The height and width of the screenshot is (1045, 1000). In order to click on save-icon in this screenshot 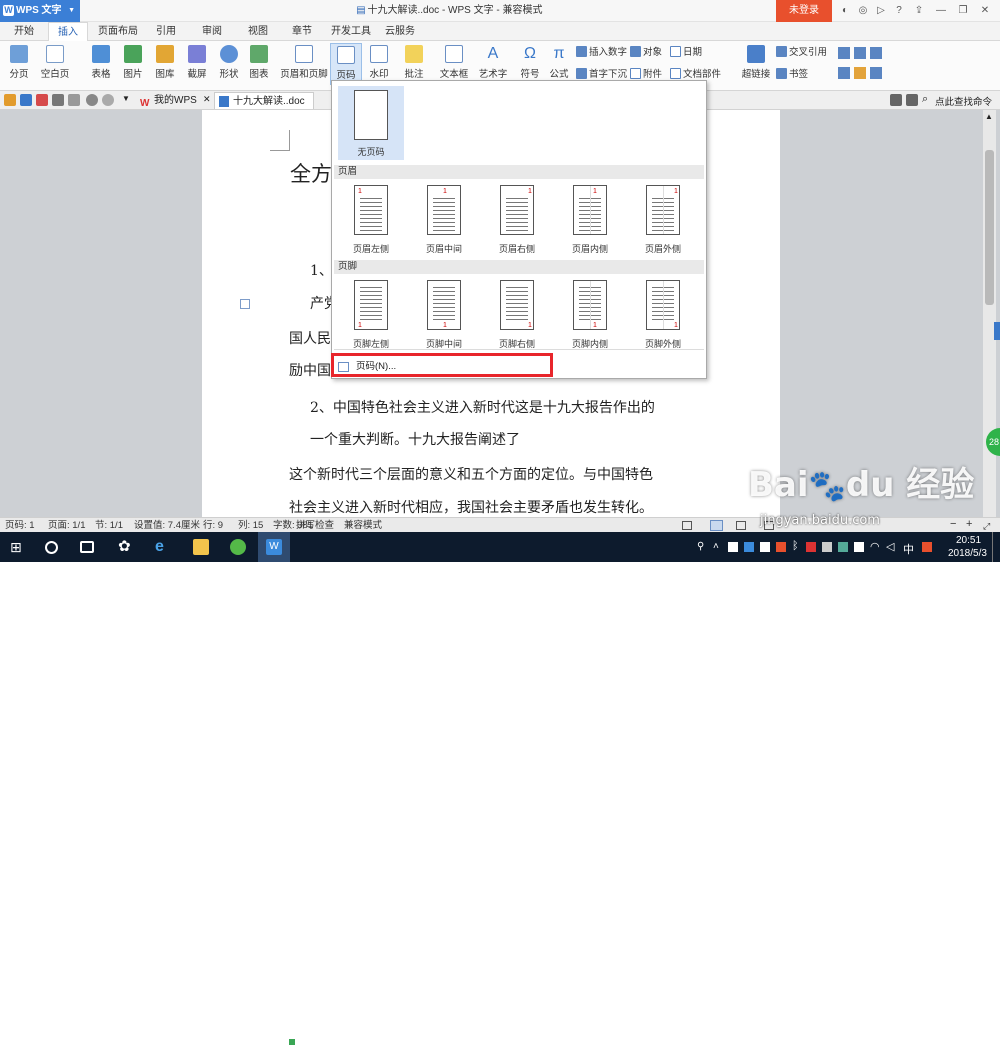, I will do `click(26, 100)`.